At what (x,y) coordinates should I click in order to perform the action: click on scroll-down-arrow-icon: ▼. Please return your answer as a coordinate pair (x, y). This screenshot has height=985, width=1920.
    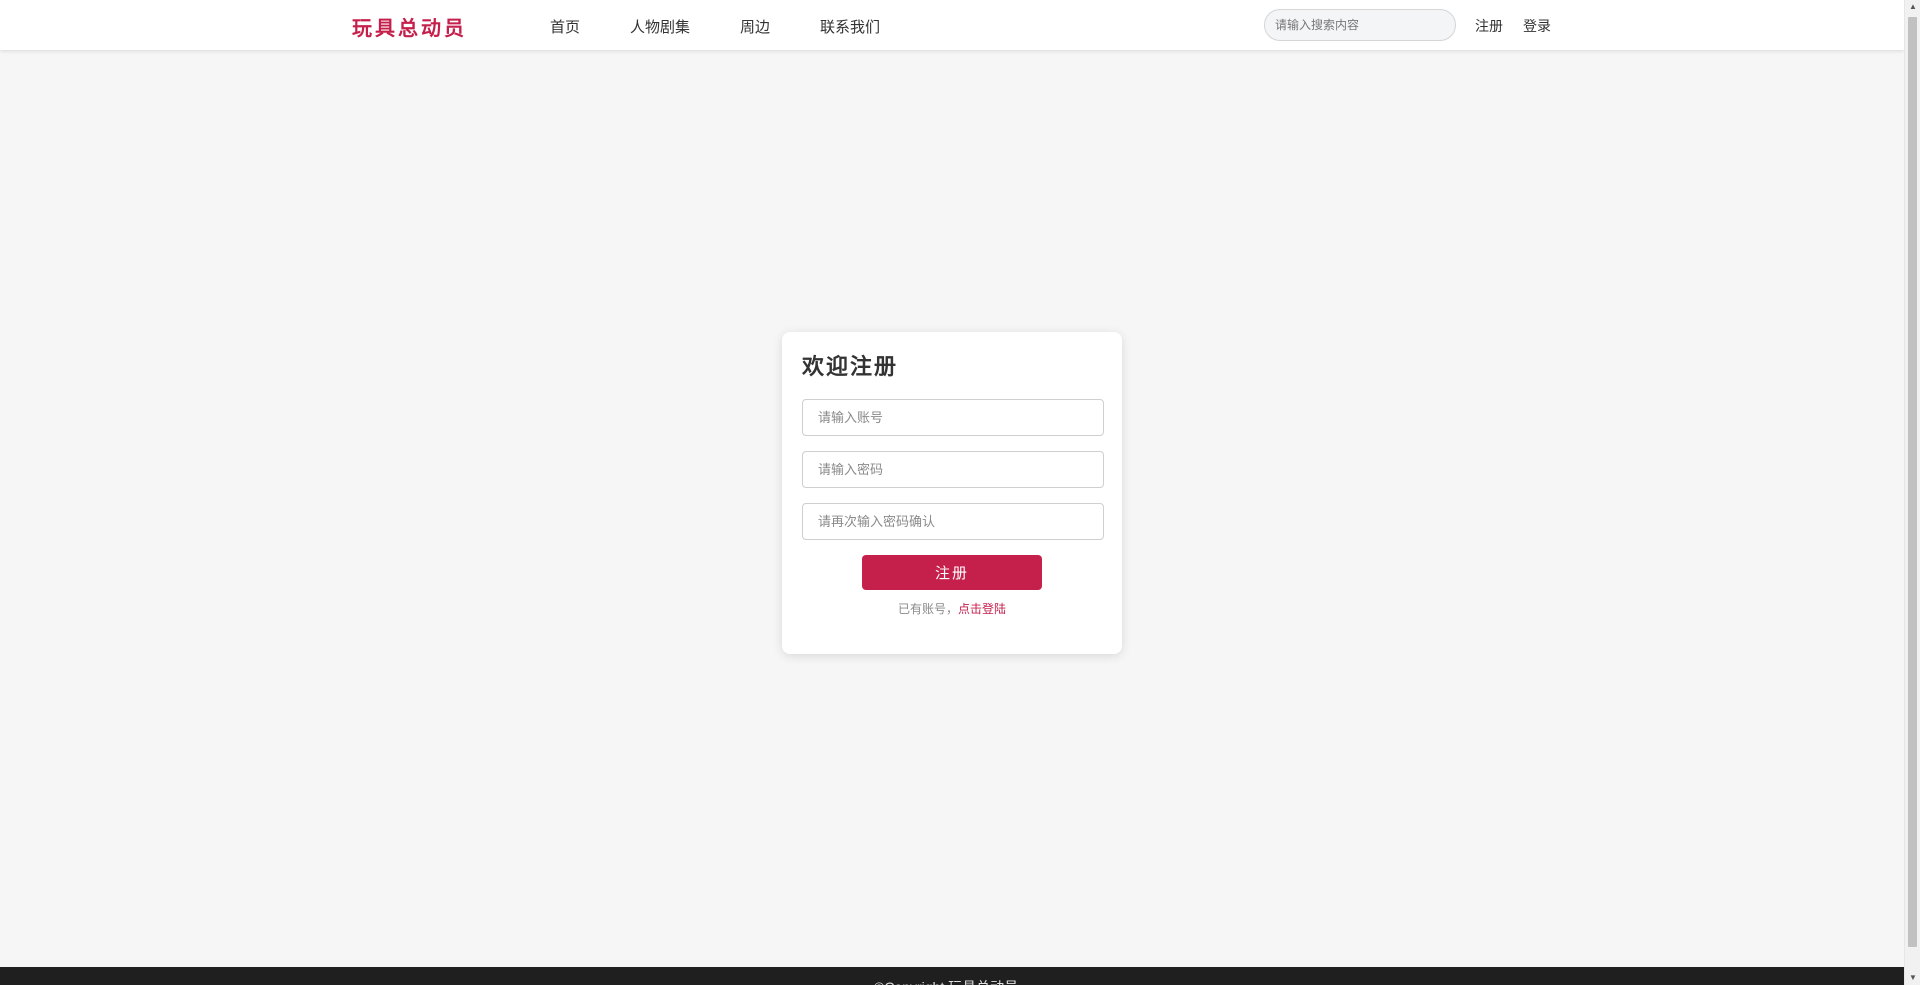
    Looking at the image, I should click on (1912, 978).